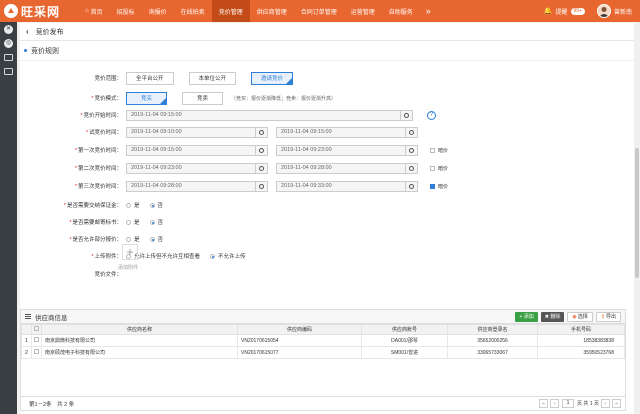 The image size is (640, 414). Describe the element at coordinates (126, 11) in the screenshot. I see `nav-item-bidding: 招投标` at that location.